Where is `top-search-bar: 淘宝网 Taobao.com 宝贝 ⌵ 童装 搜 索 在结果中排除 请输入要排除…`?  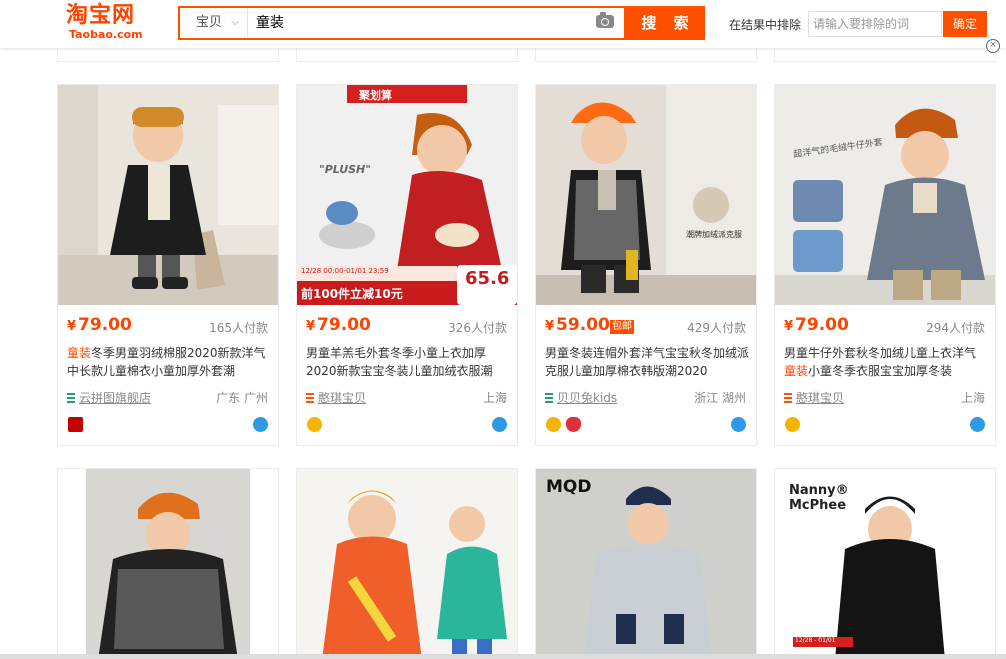 top-search-bar: 淘宝网 Taobao.com 宝贝 ⌵ 童装 搜 索 在结果中排除 请输入要排除… is located at coordinates (503, 24).